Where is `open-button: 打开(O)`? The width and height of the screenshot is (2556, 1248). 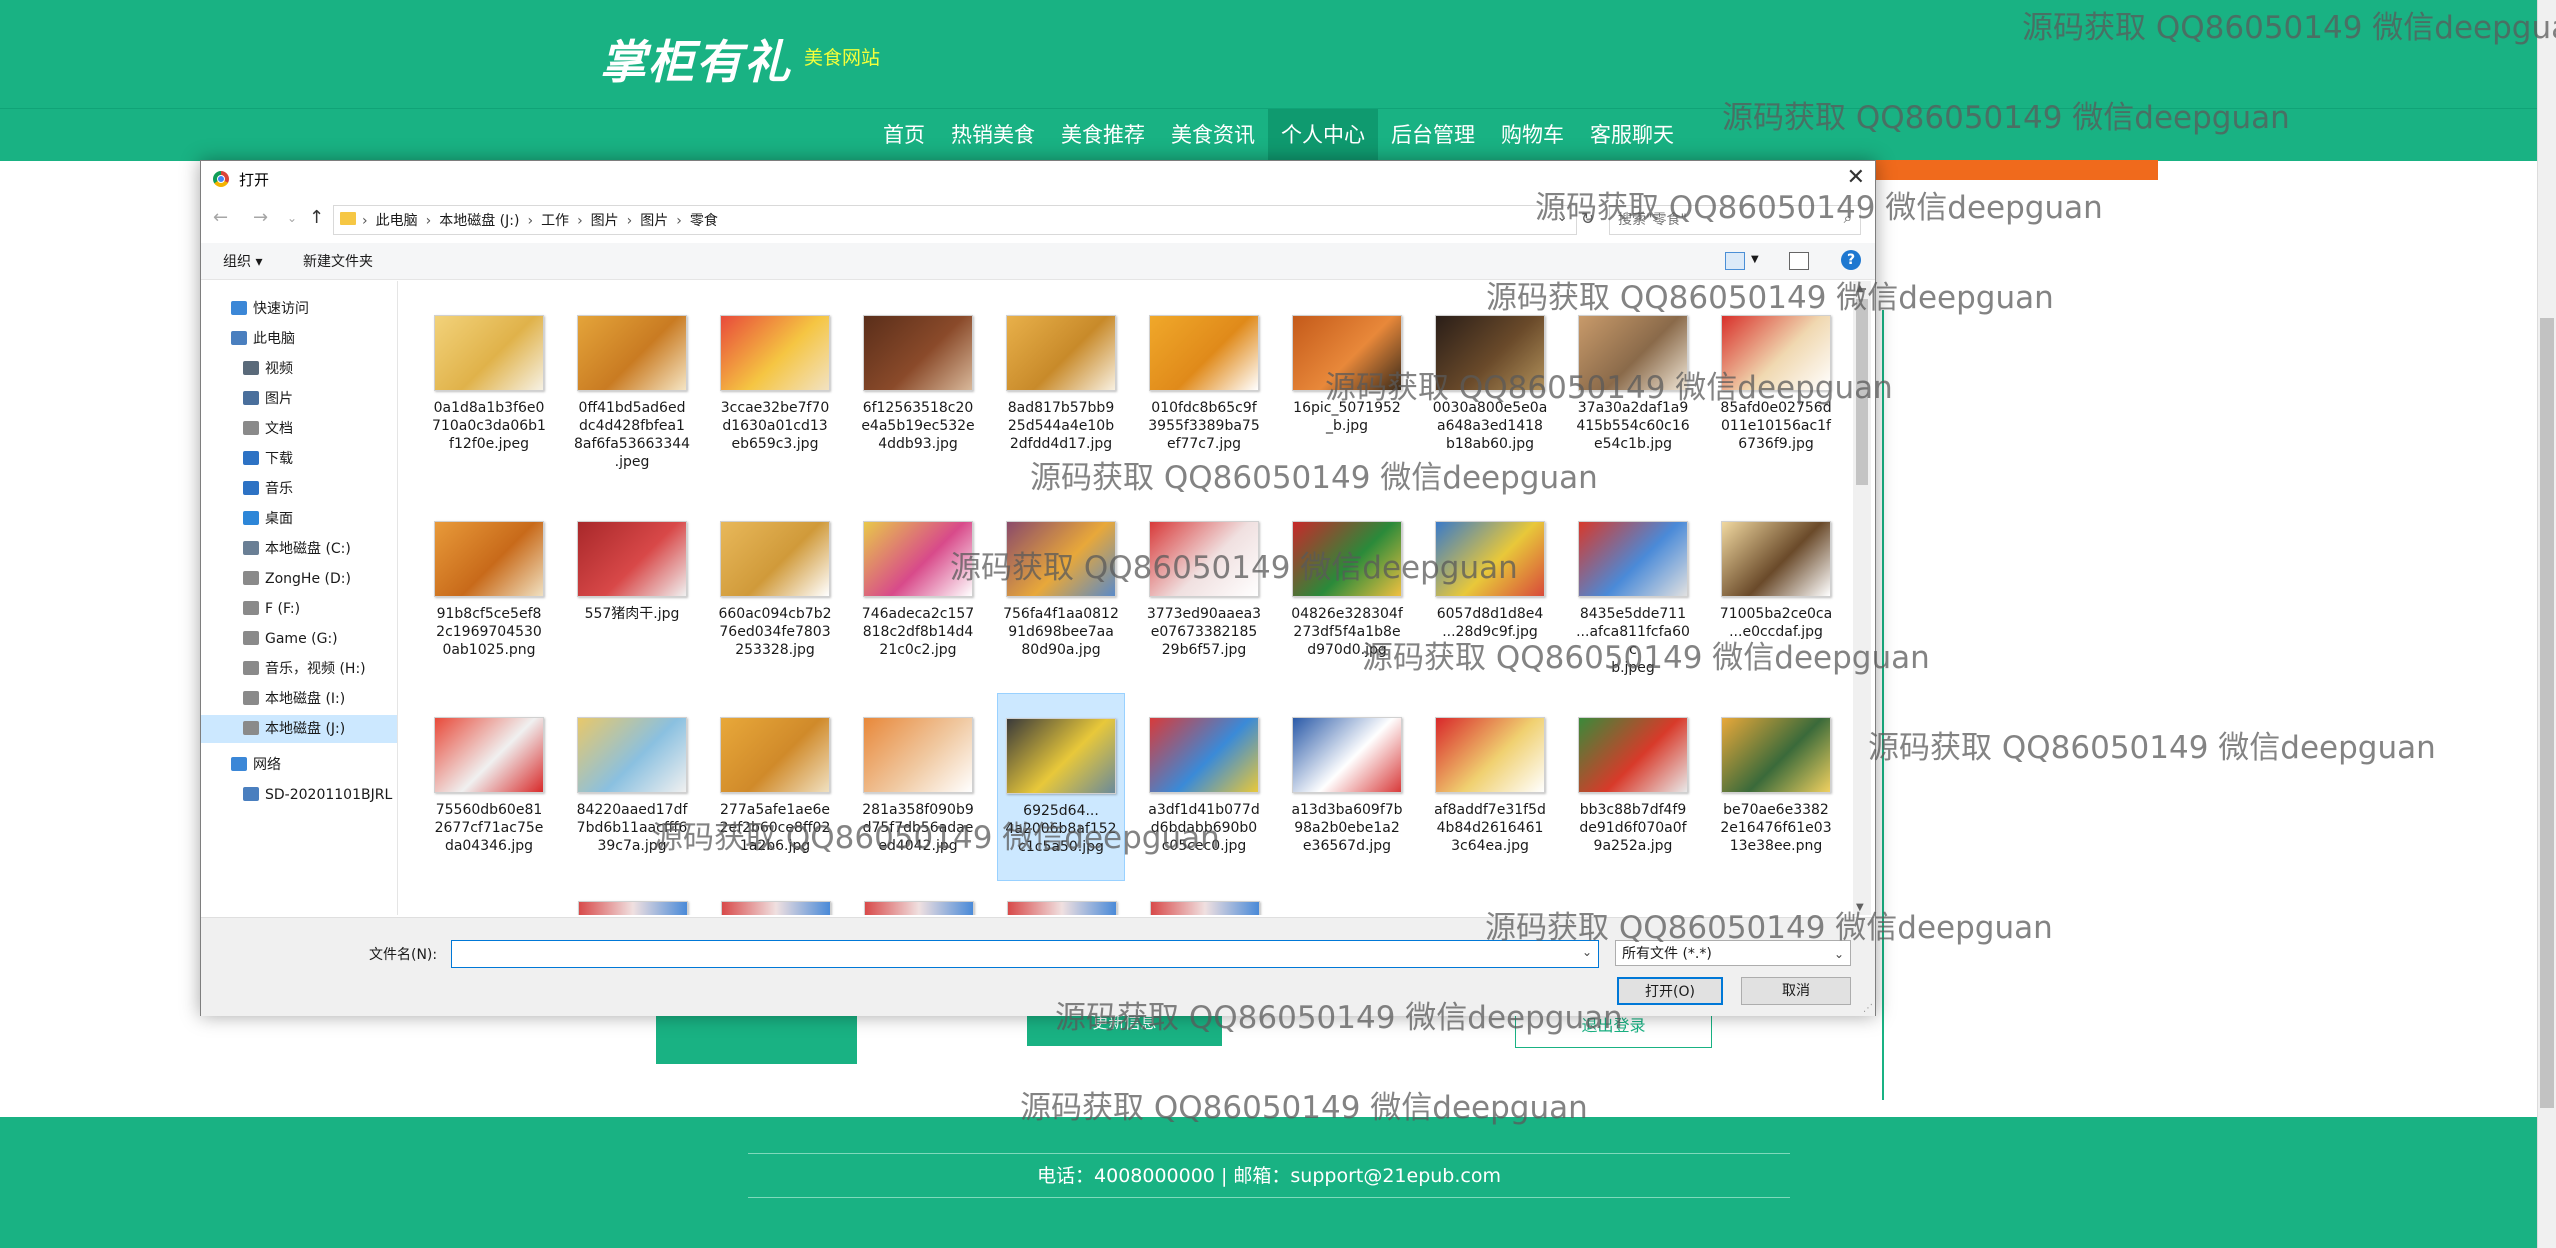 open-button: 打开(O) is located at coordinates (1670, 991).